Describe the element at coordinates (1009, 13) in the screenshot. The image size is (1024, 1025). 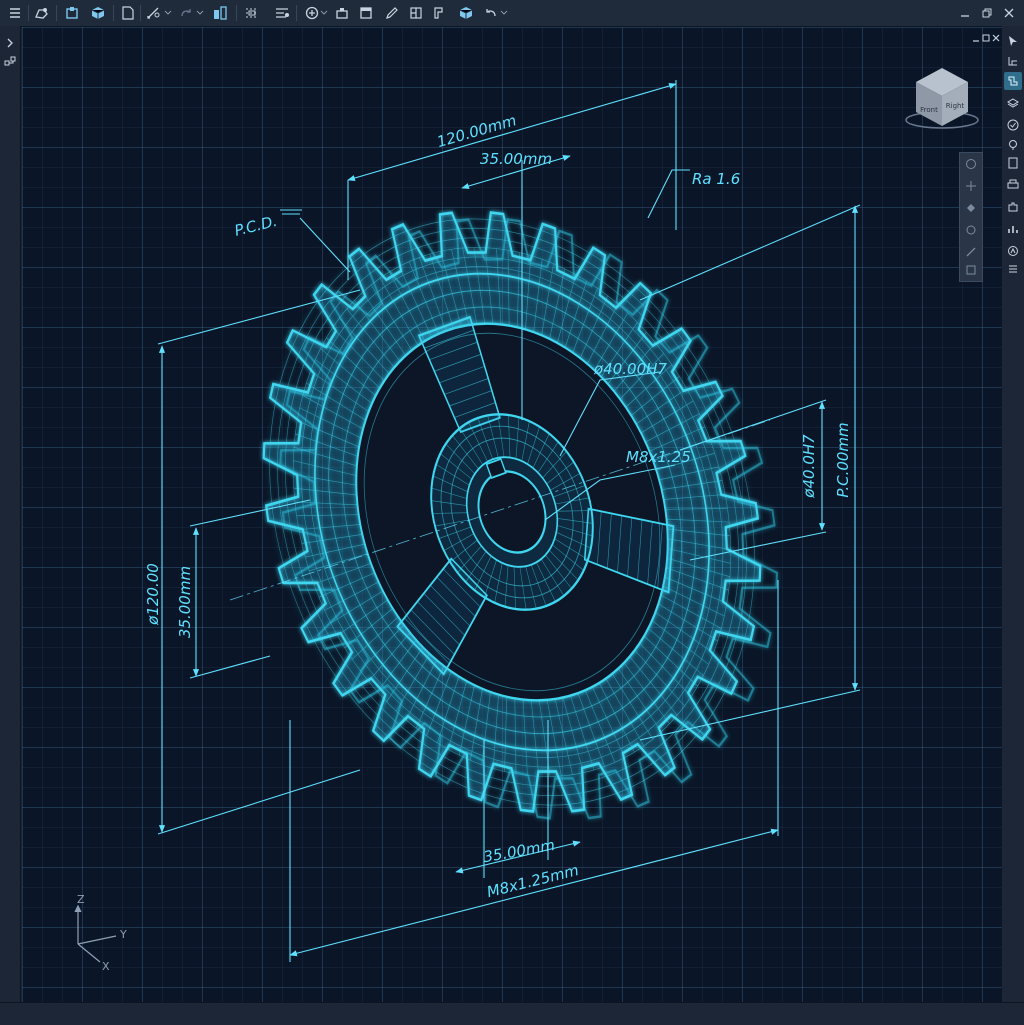
I see `close-icon` at that location.